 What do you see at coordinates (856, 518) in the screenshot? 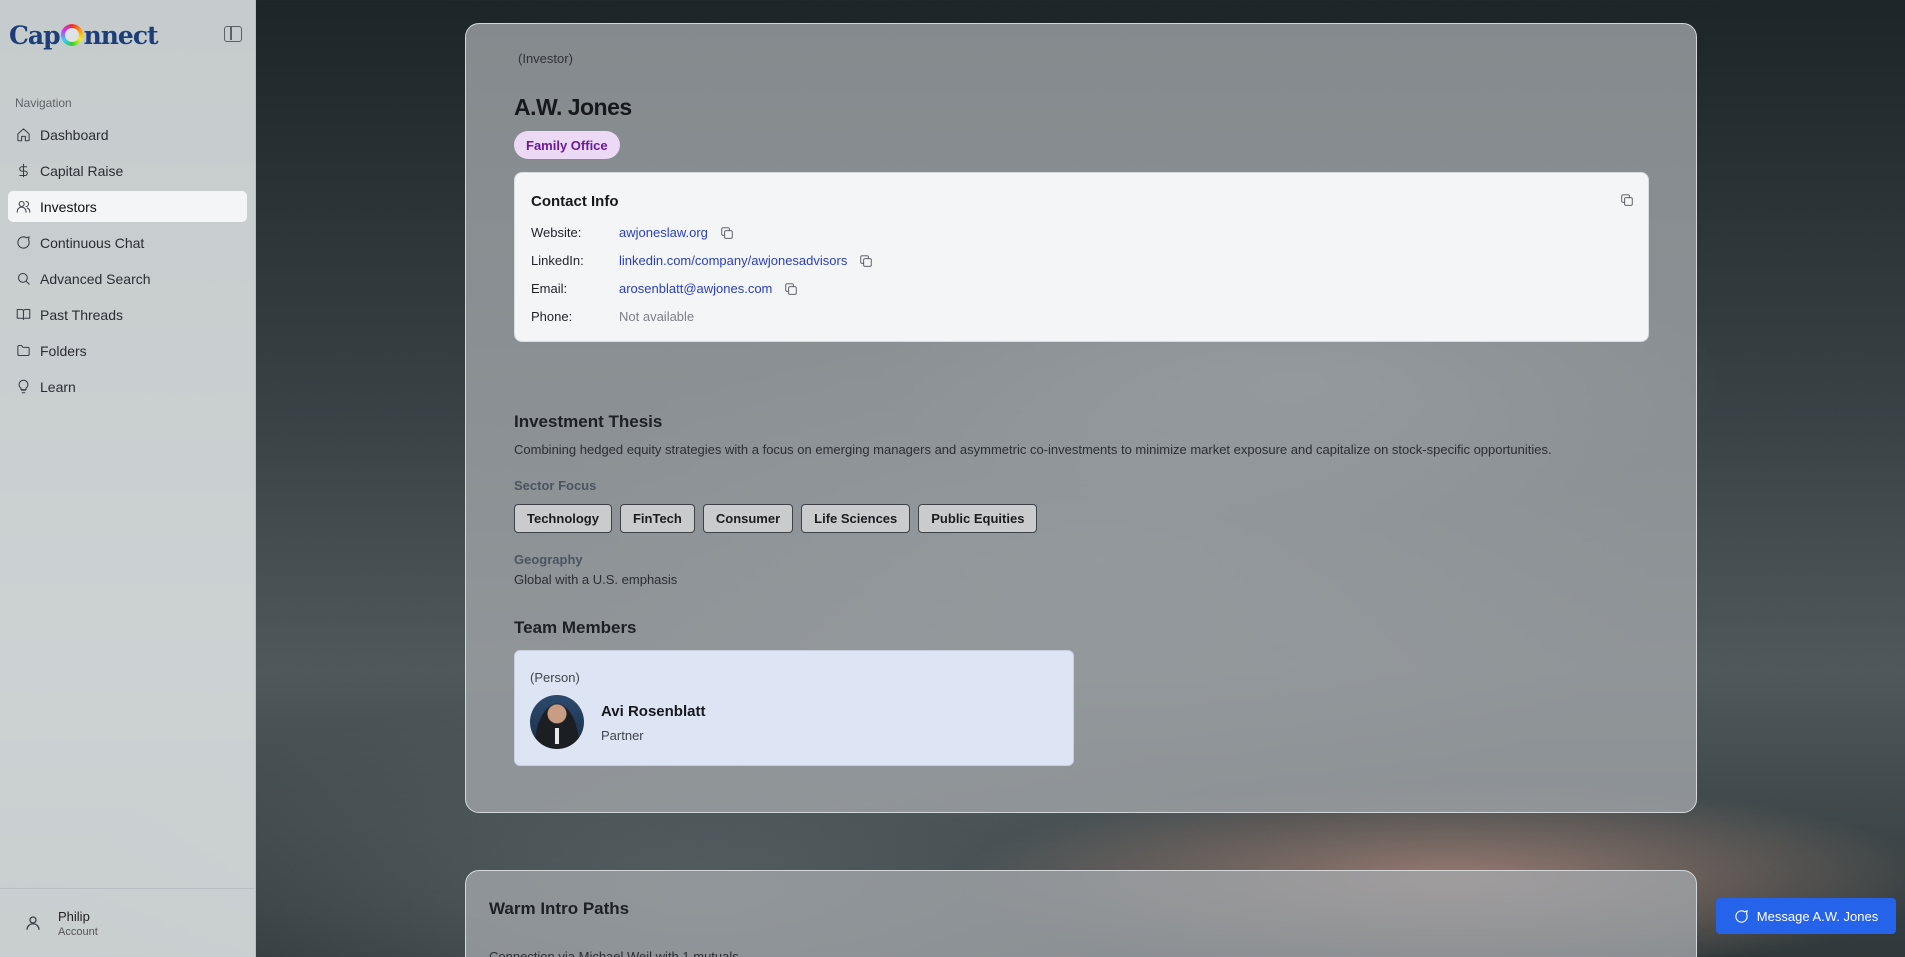
I see `sector-tag: Life Sciences` at bounding box center [856, 518].